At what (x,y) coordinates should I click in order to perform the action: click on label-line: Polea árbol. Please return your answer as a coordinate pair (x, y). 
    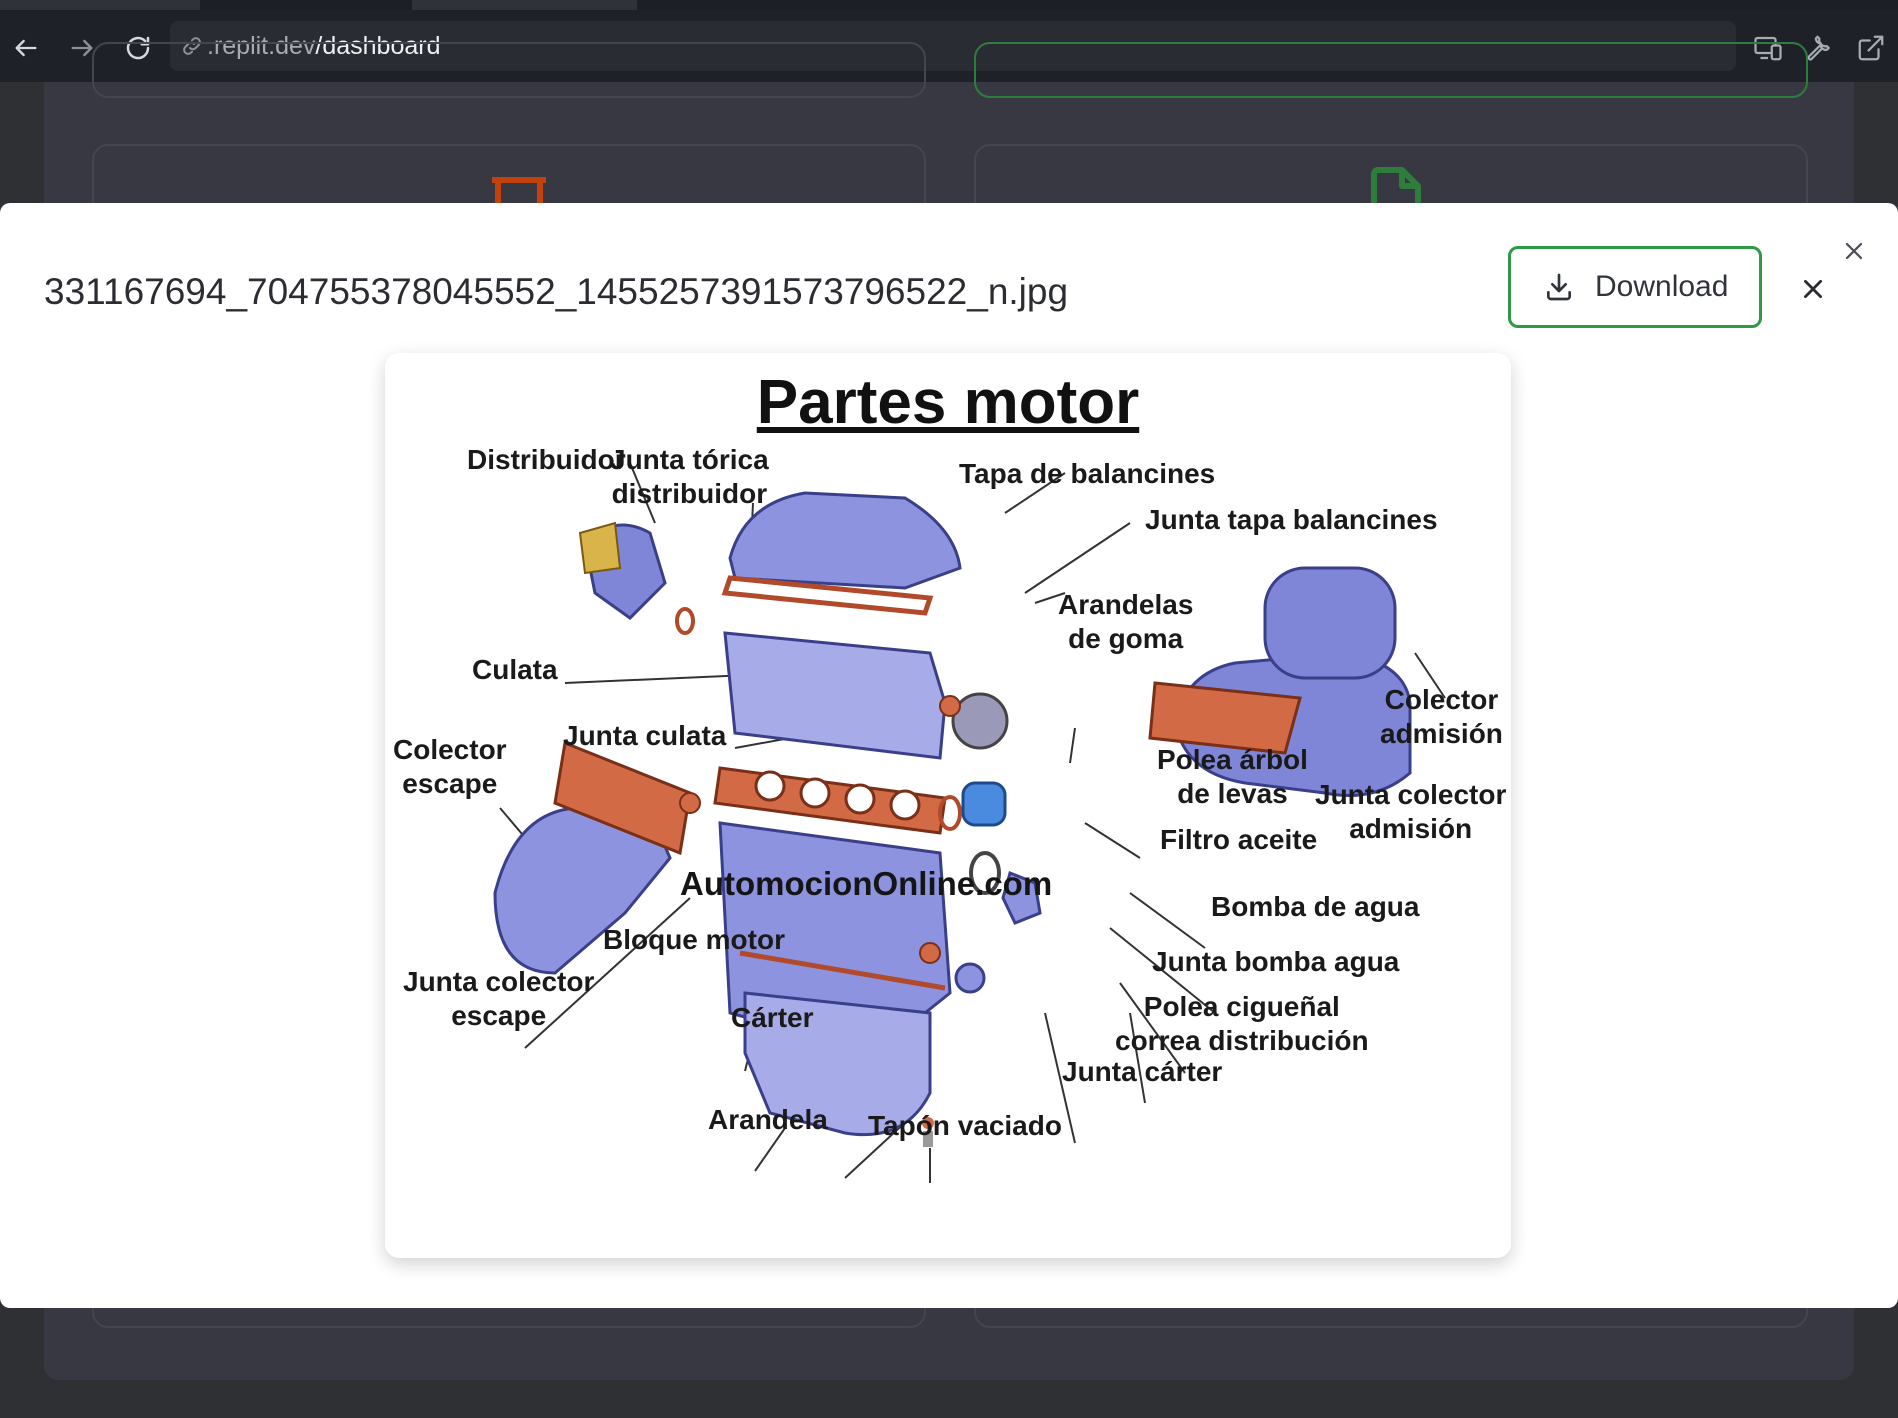
    Looking at the image, I should click on (1232, 759).